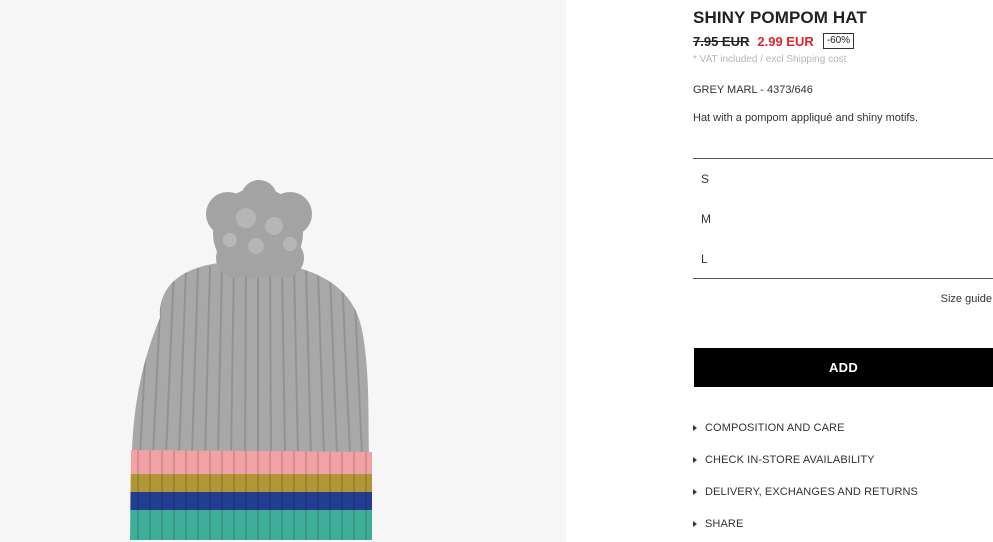 This screenshot has width=993, height=542. Describe the element at coordinates (724, 524) in the screenshot. I see `link-label: SHARE` at that location.